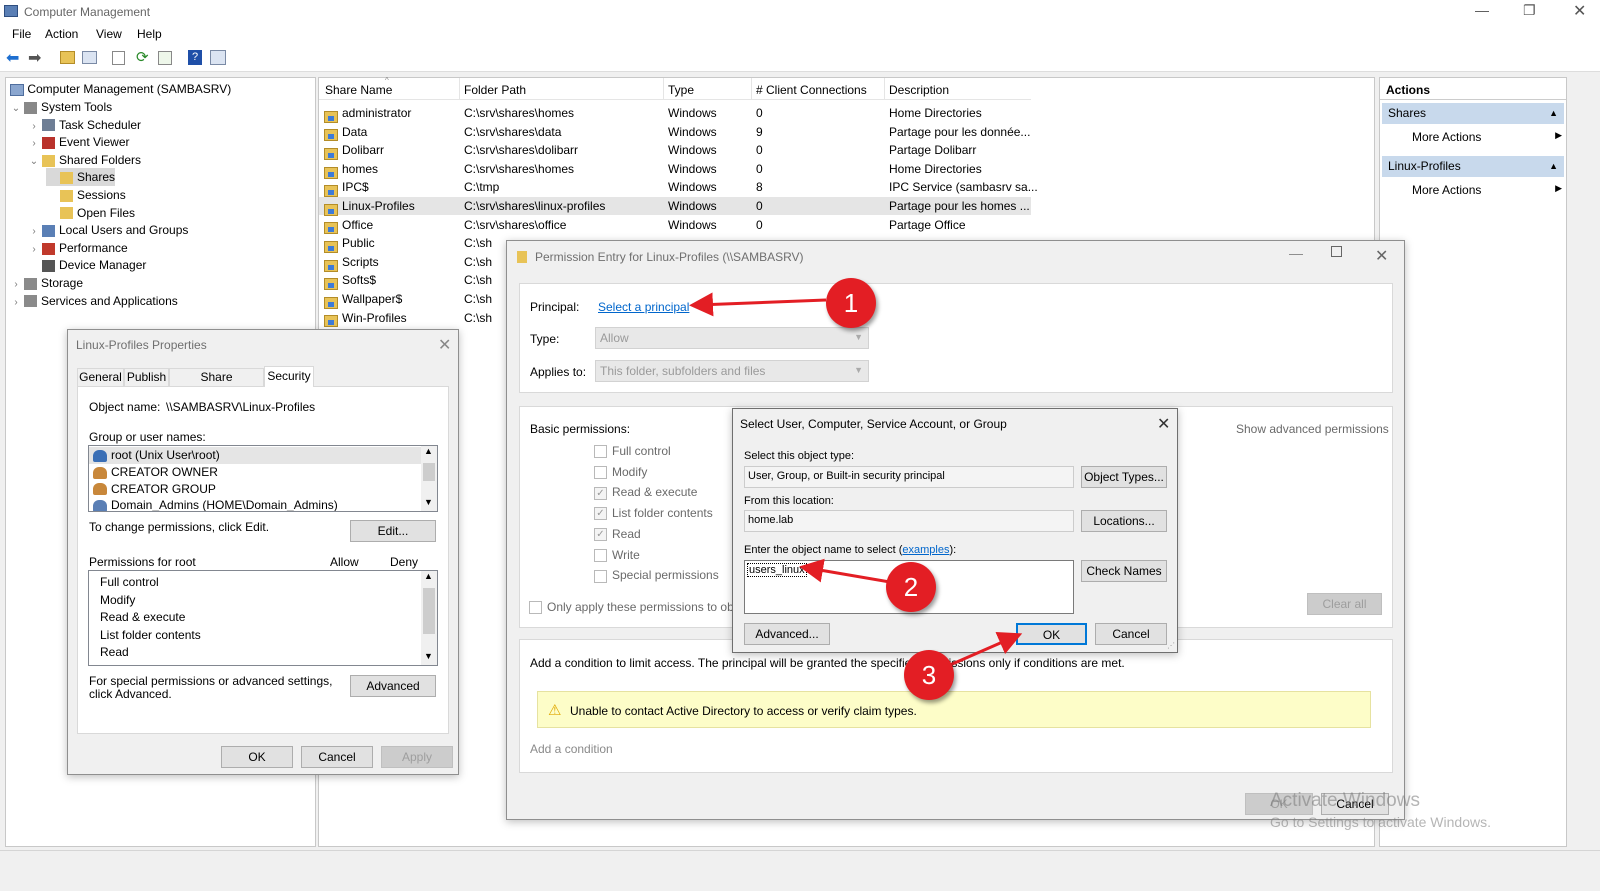  I want to click on callout-1: 1, so click(851, 303).